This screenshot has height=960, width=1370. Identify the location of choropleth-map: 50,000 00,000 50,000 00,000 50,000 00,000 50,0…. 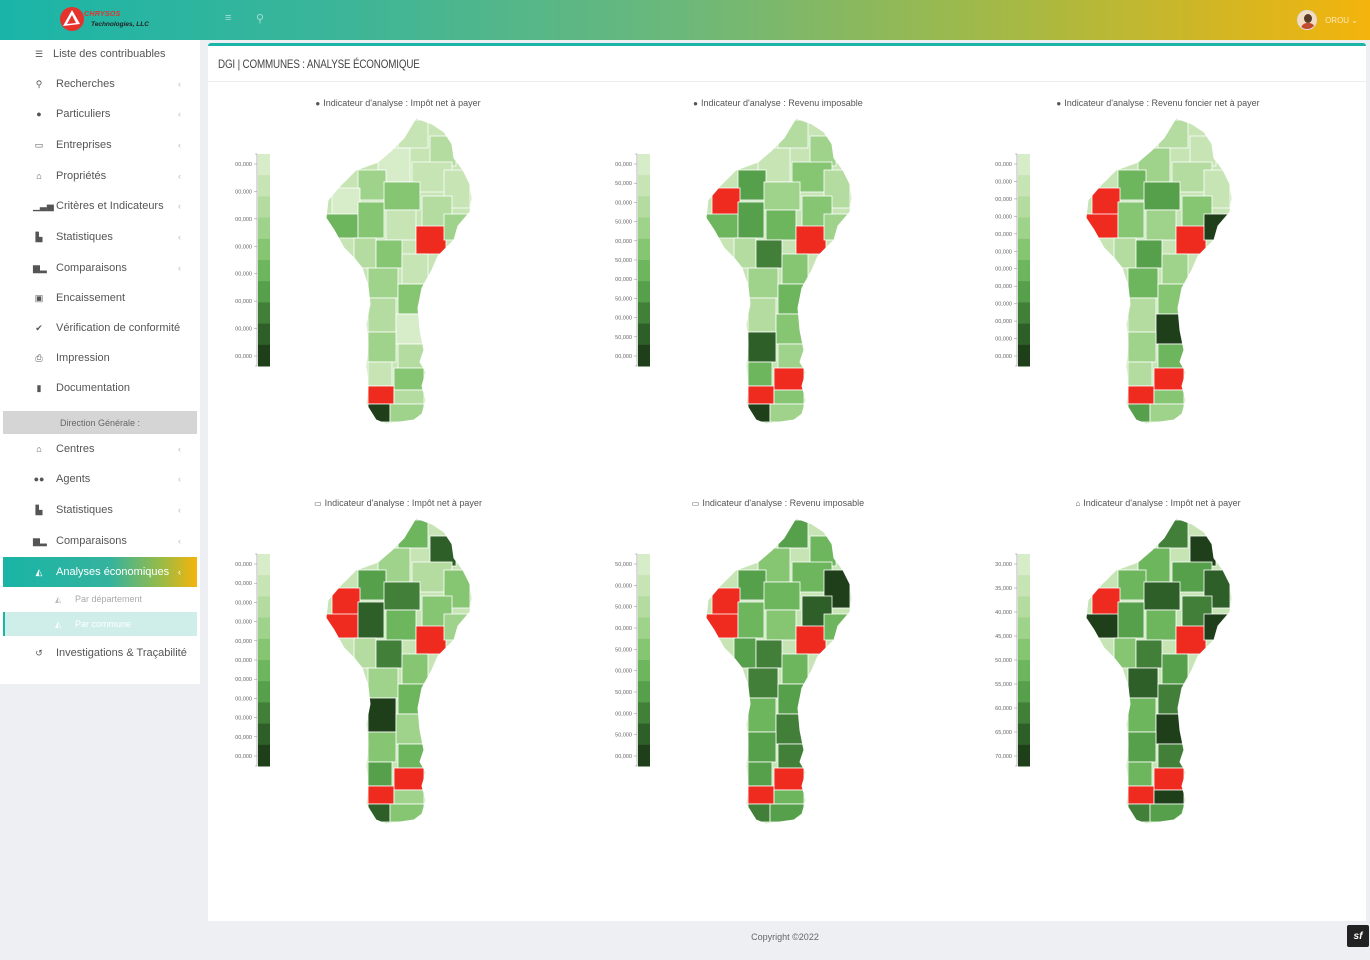
(778, 703).